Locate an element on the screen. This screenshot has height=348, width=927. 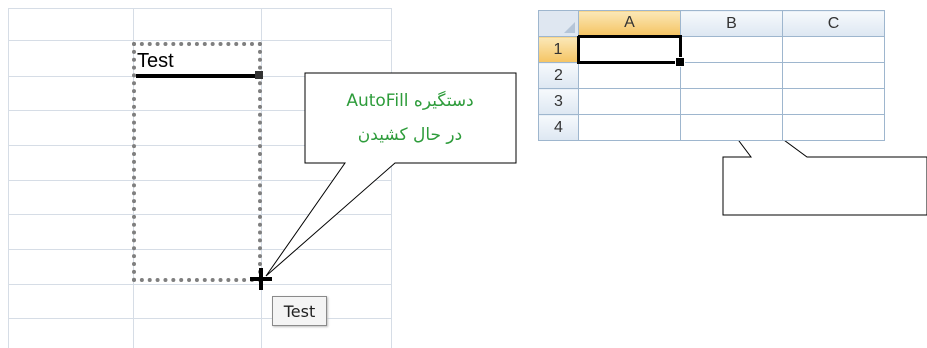
column-header-b: B is located at coordinates (731, 23).